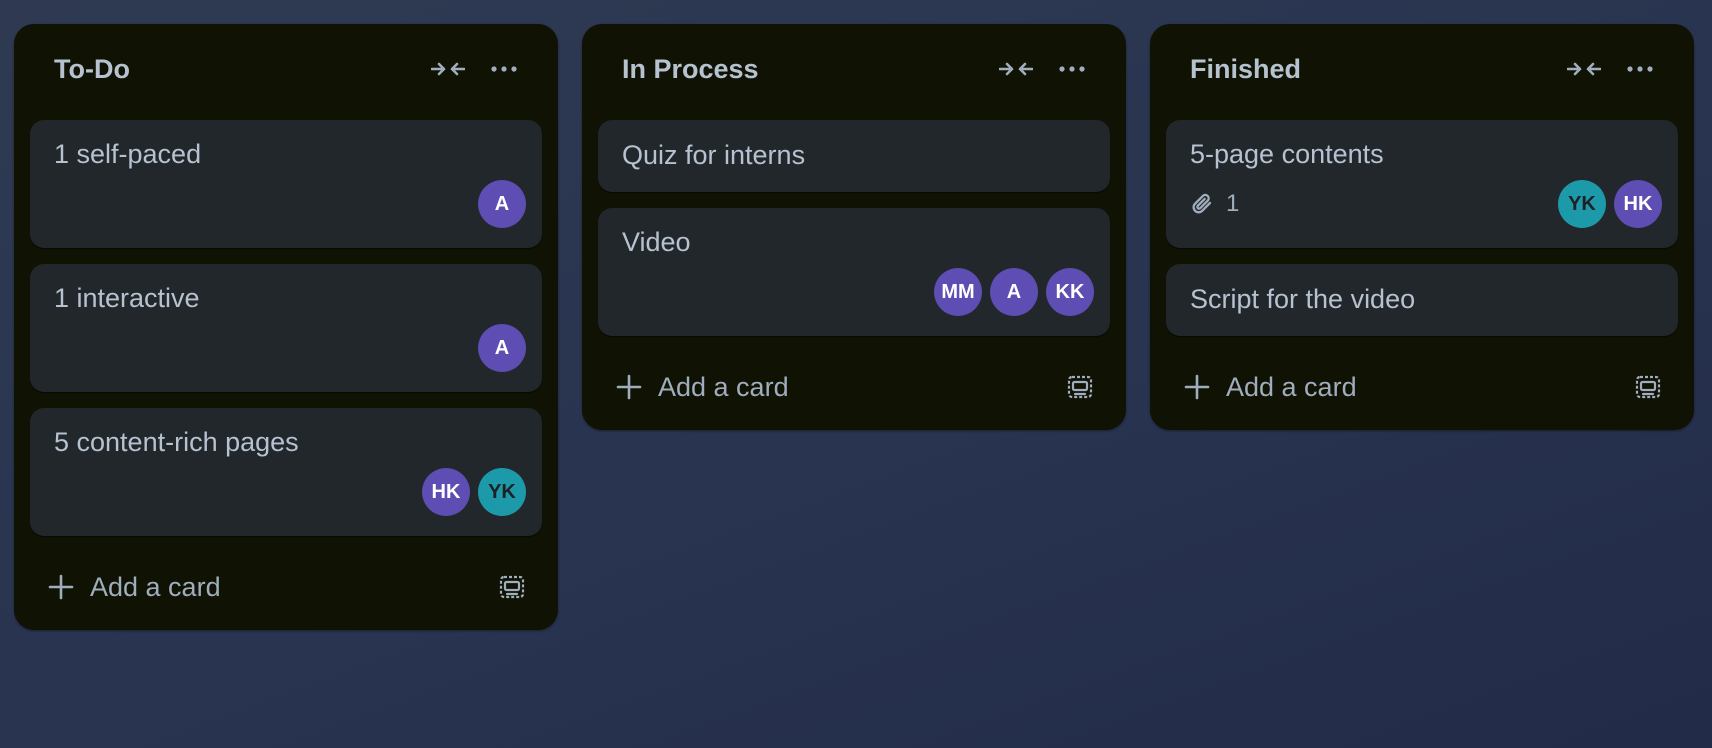 The width and height of the screenshot is (1712, 748). What do you see at coordinates (474, 492) in the screenshot?
I see `card-members: HK YK` at bounding box center [474, 492].